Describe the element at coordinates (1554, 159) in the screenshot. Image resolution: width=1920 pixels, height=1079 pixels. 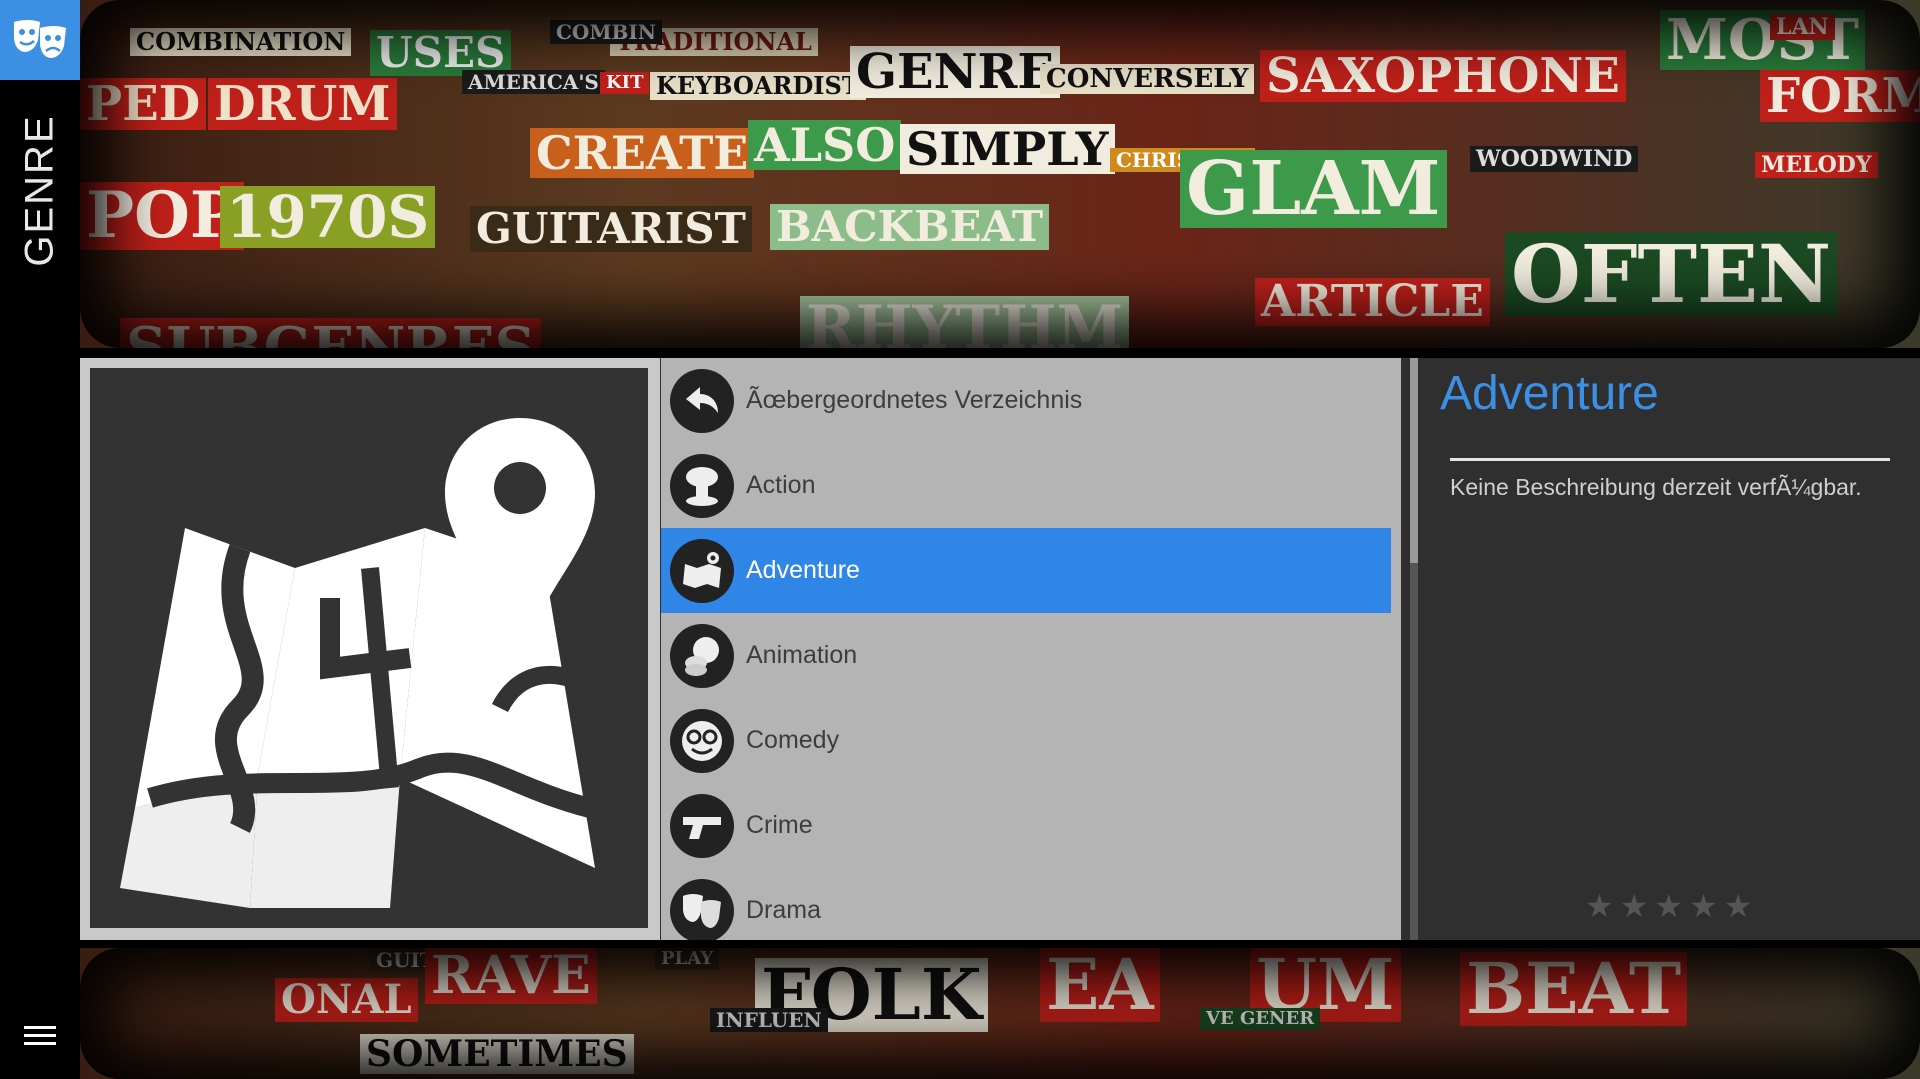
I see `banner-word: WOODWIND` at that location.